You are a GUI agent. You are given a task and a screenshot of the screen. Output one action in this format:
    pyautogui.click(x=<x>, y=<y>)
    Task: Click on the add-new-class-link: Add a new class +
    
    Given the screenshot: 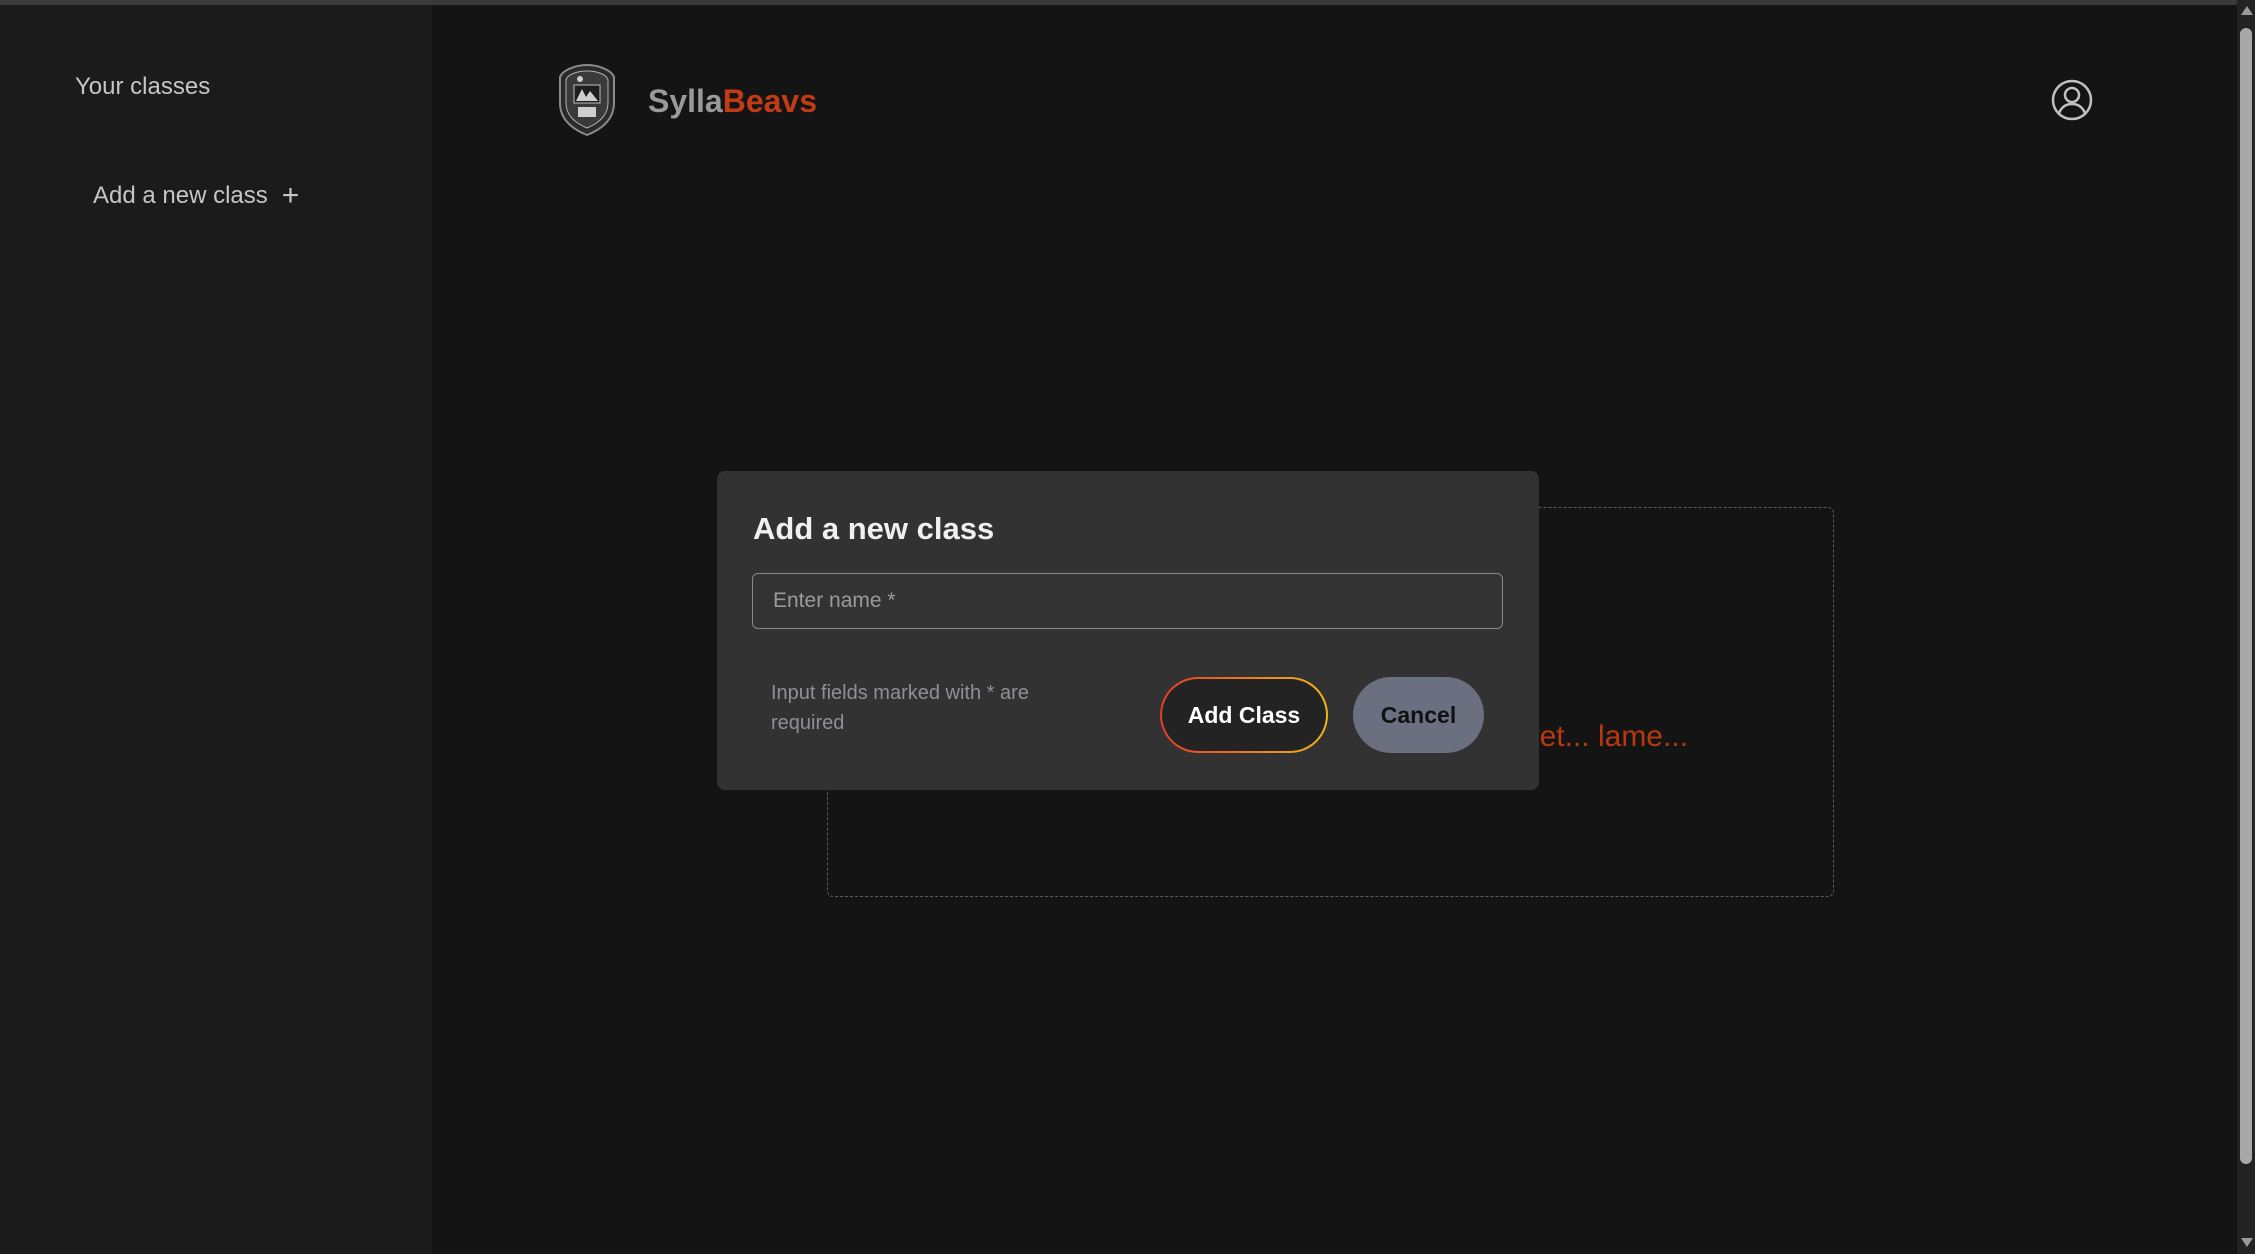 What is the action you would take?
    pyautogui.click(x=196, y=196)
    